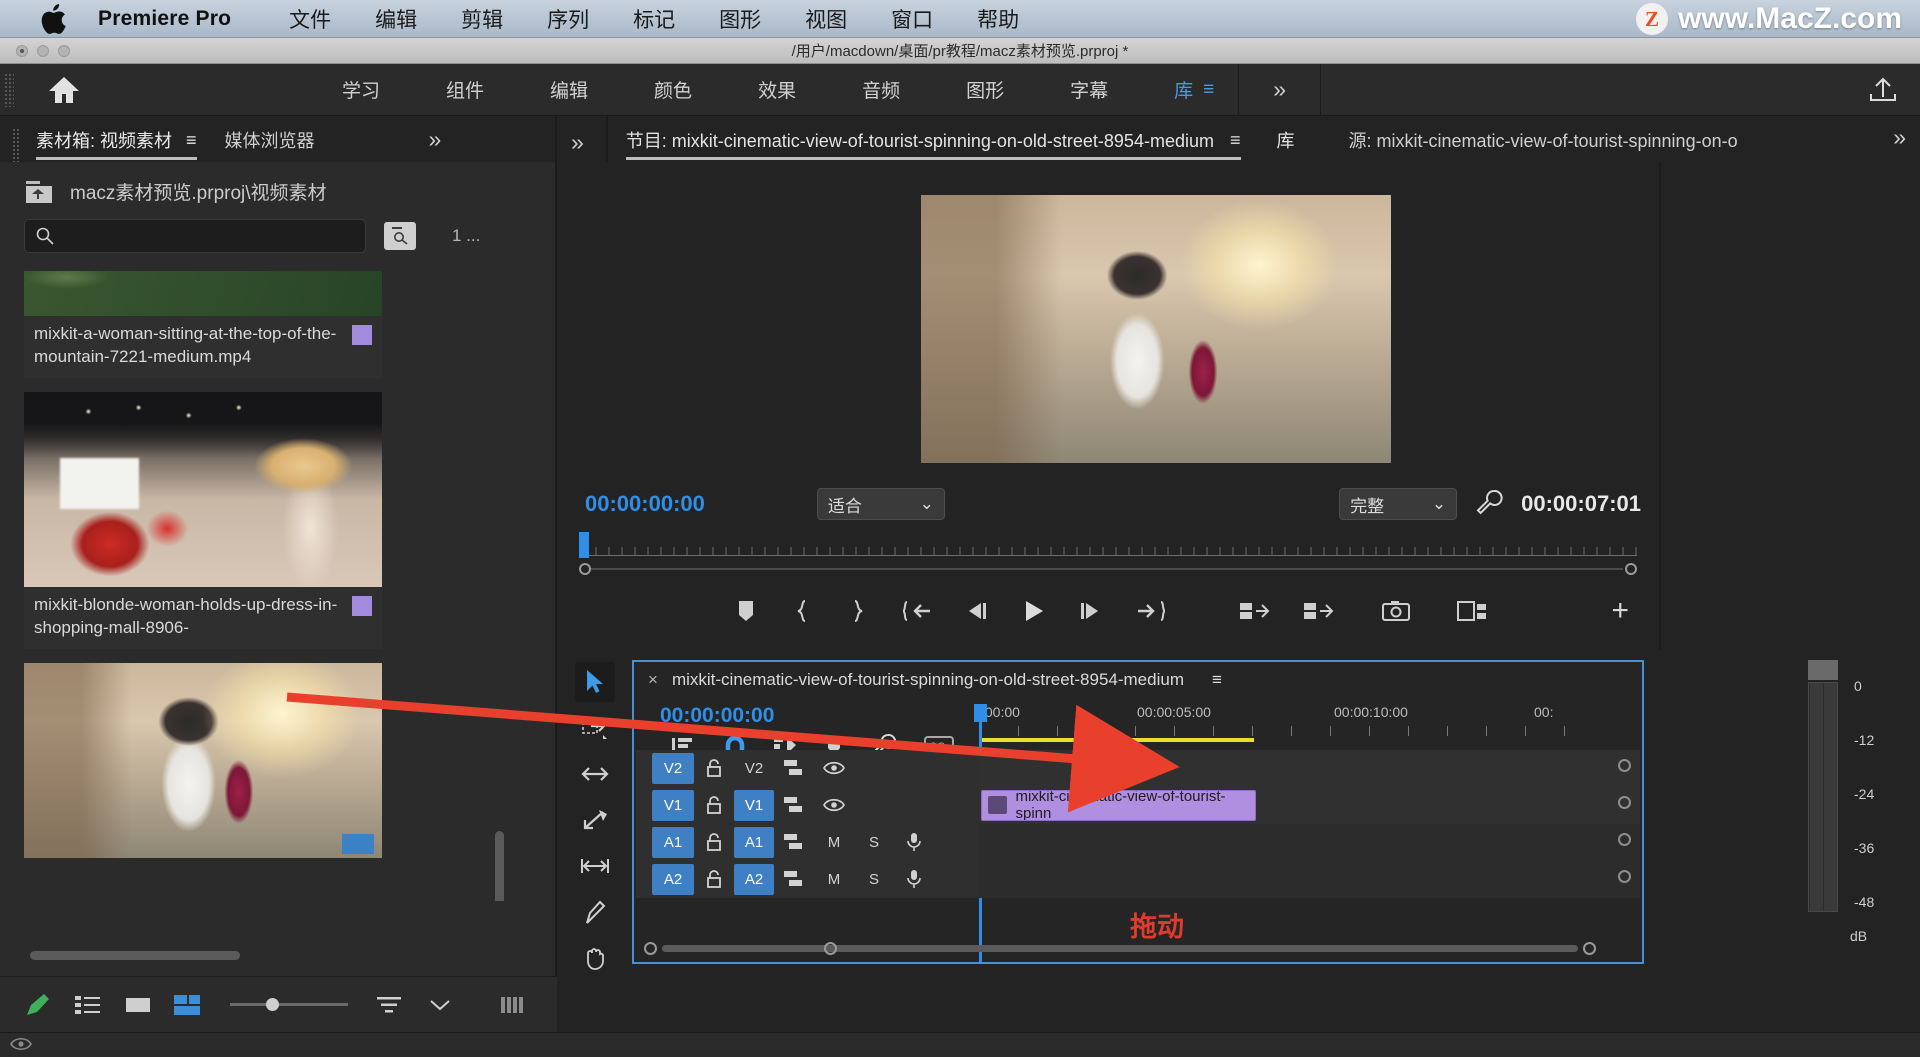 The width and height of the screenshot is (1920, 1057). What do you see at coordinates (1883, 92) in the screenshot?
I see `export-icon` at bounding box center [1883, 92].